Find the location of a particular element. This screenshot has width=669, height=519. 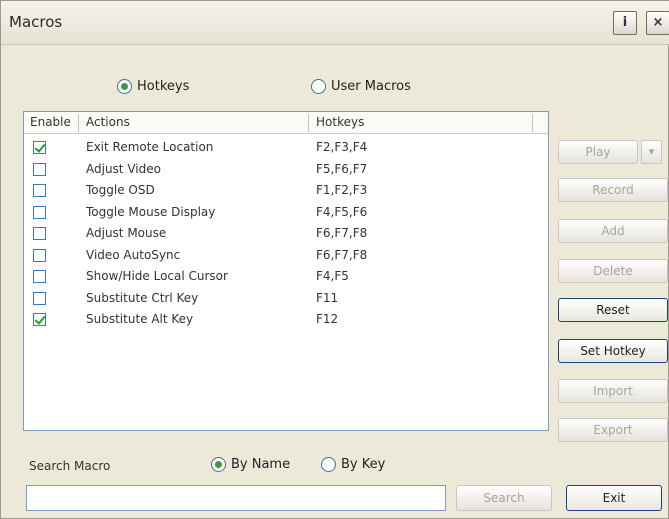

search-button: Search is located at coordinates (504, 498).